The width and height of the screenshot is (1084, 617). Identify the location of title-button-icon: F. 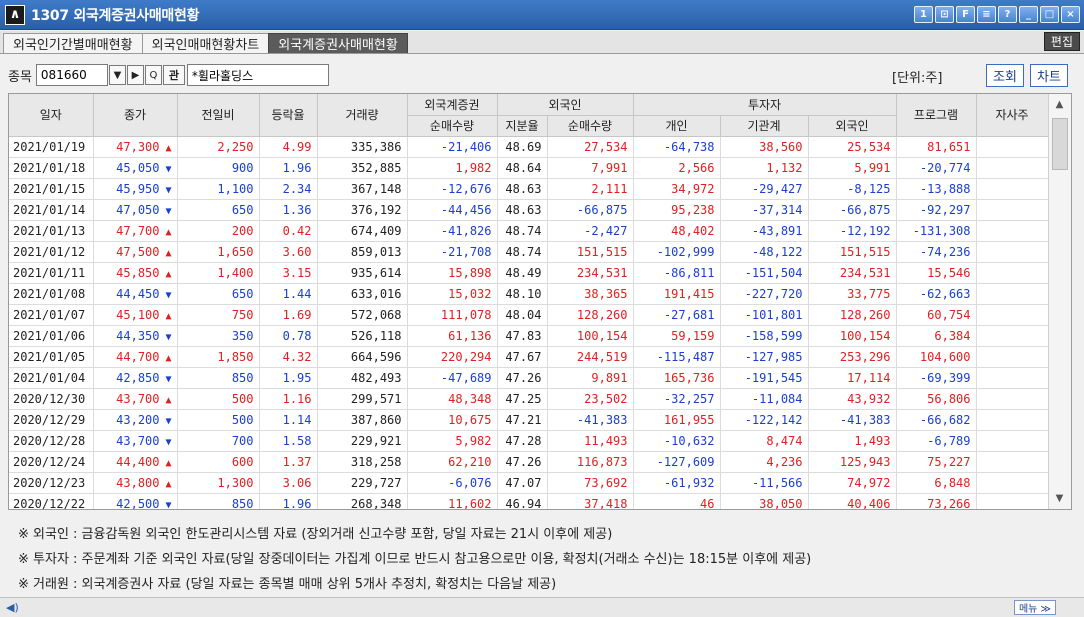
(965, 14).